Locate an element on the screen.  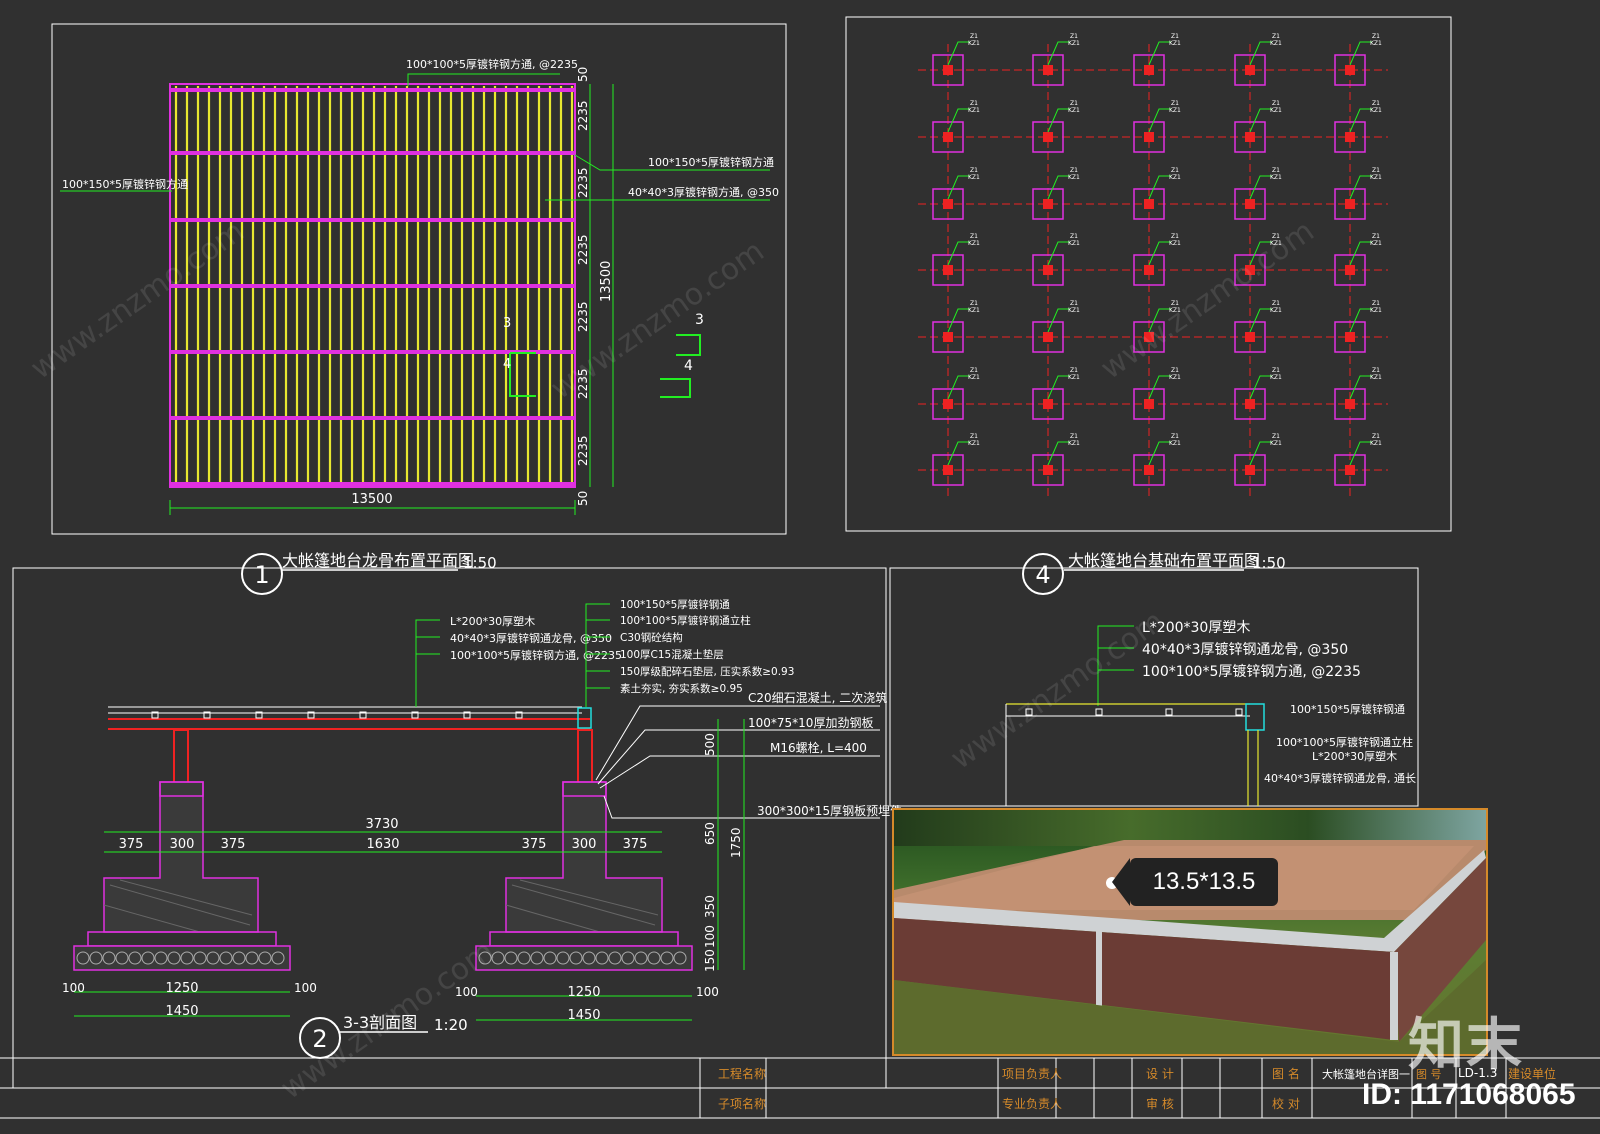
dim-mid: 1630 is located at coordinates (382, 844).